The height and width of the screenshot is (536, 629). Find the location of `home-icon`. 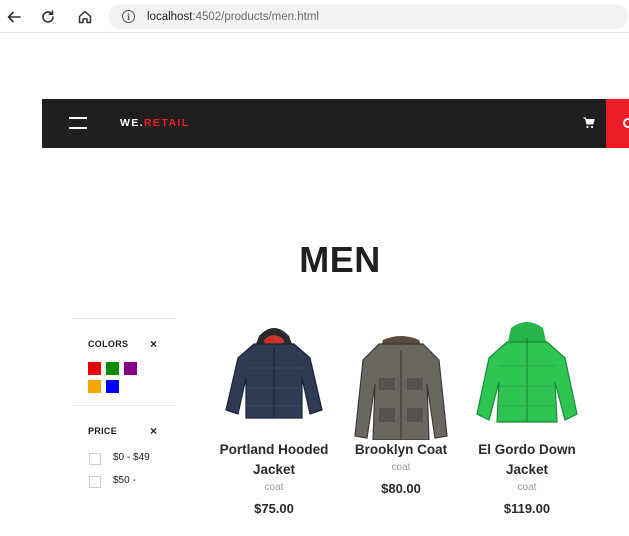

home-icon is located at coordinates (85, 17).